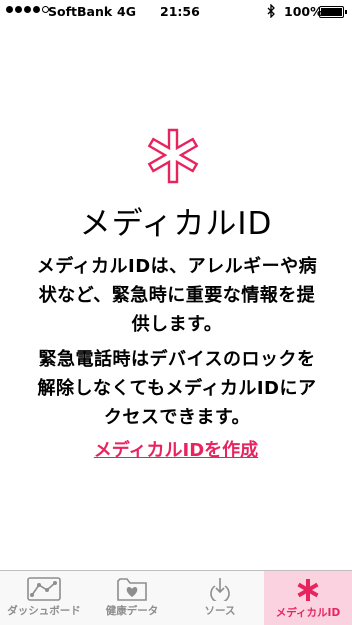 This screenshot has height=625, width=352. I want to click on tab-label: メディカルID, so click(308, 613).